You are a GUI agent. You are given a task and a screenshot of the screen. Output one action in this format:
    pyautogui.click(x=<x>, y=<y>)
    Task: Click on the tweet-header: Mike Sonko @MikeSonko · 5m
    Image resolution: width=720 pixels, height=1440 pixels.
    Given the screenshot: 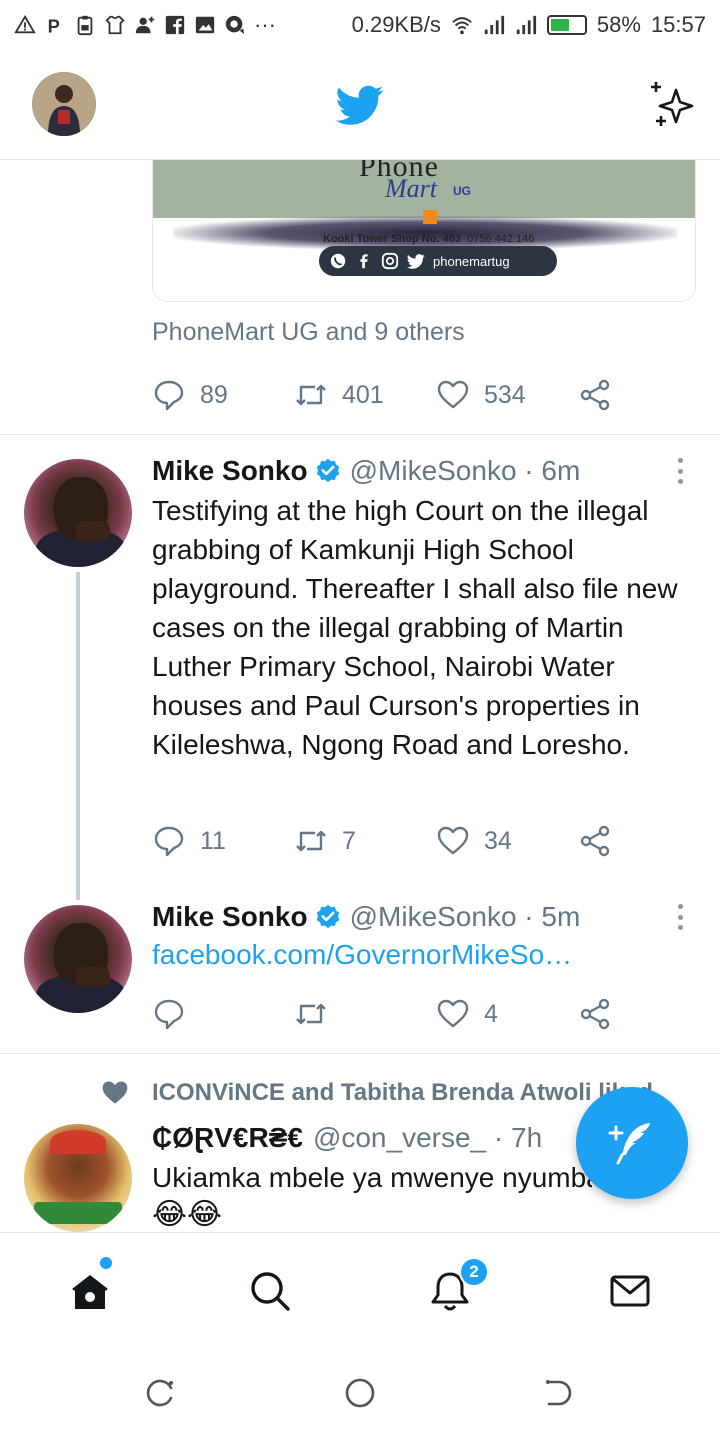 What is the action you would take?
    pyautogui.click(x=366, y=917)
    